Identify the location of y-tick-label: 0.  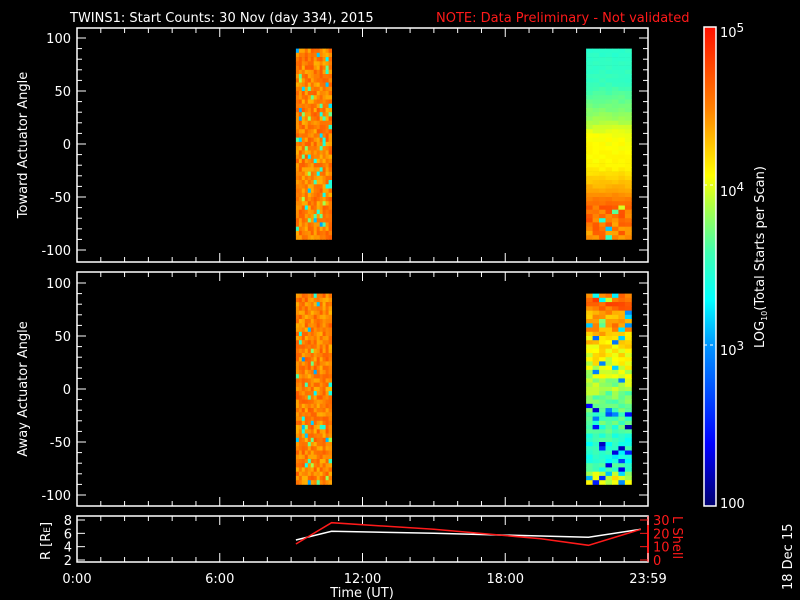
(67, 145).